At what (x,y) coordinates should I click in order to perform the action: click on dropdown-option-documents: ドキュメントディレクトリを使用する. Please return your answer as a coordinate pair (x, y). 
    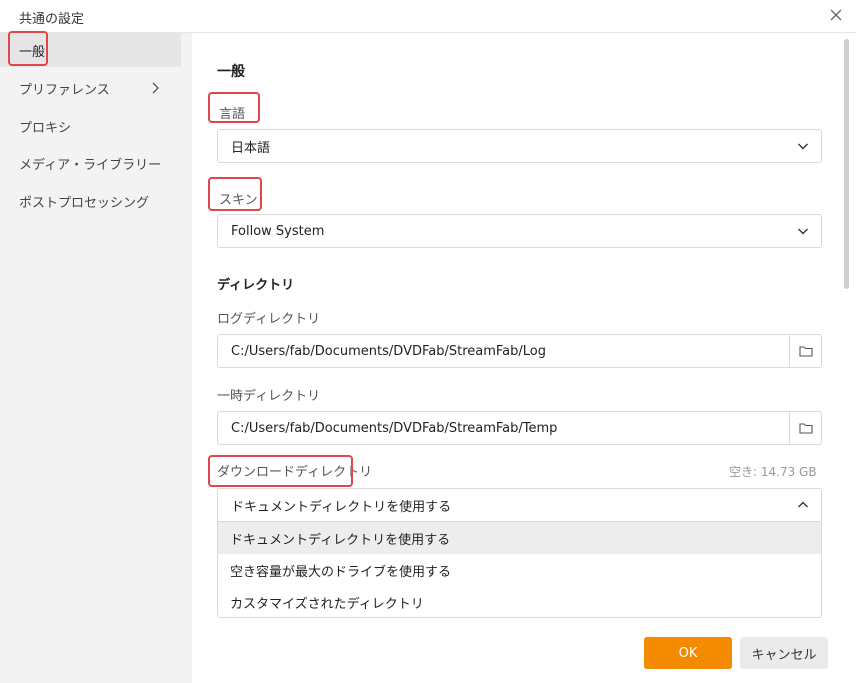
    Looking at the image, I should click on (519, 538).